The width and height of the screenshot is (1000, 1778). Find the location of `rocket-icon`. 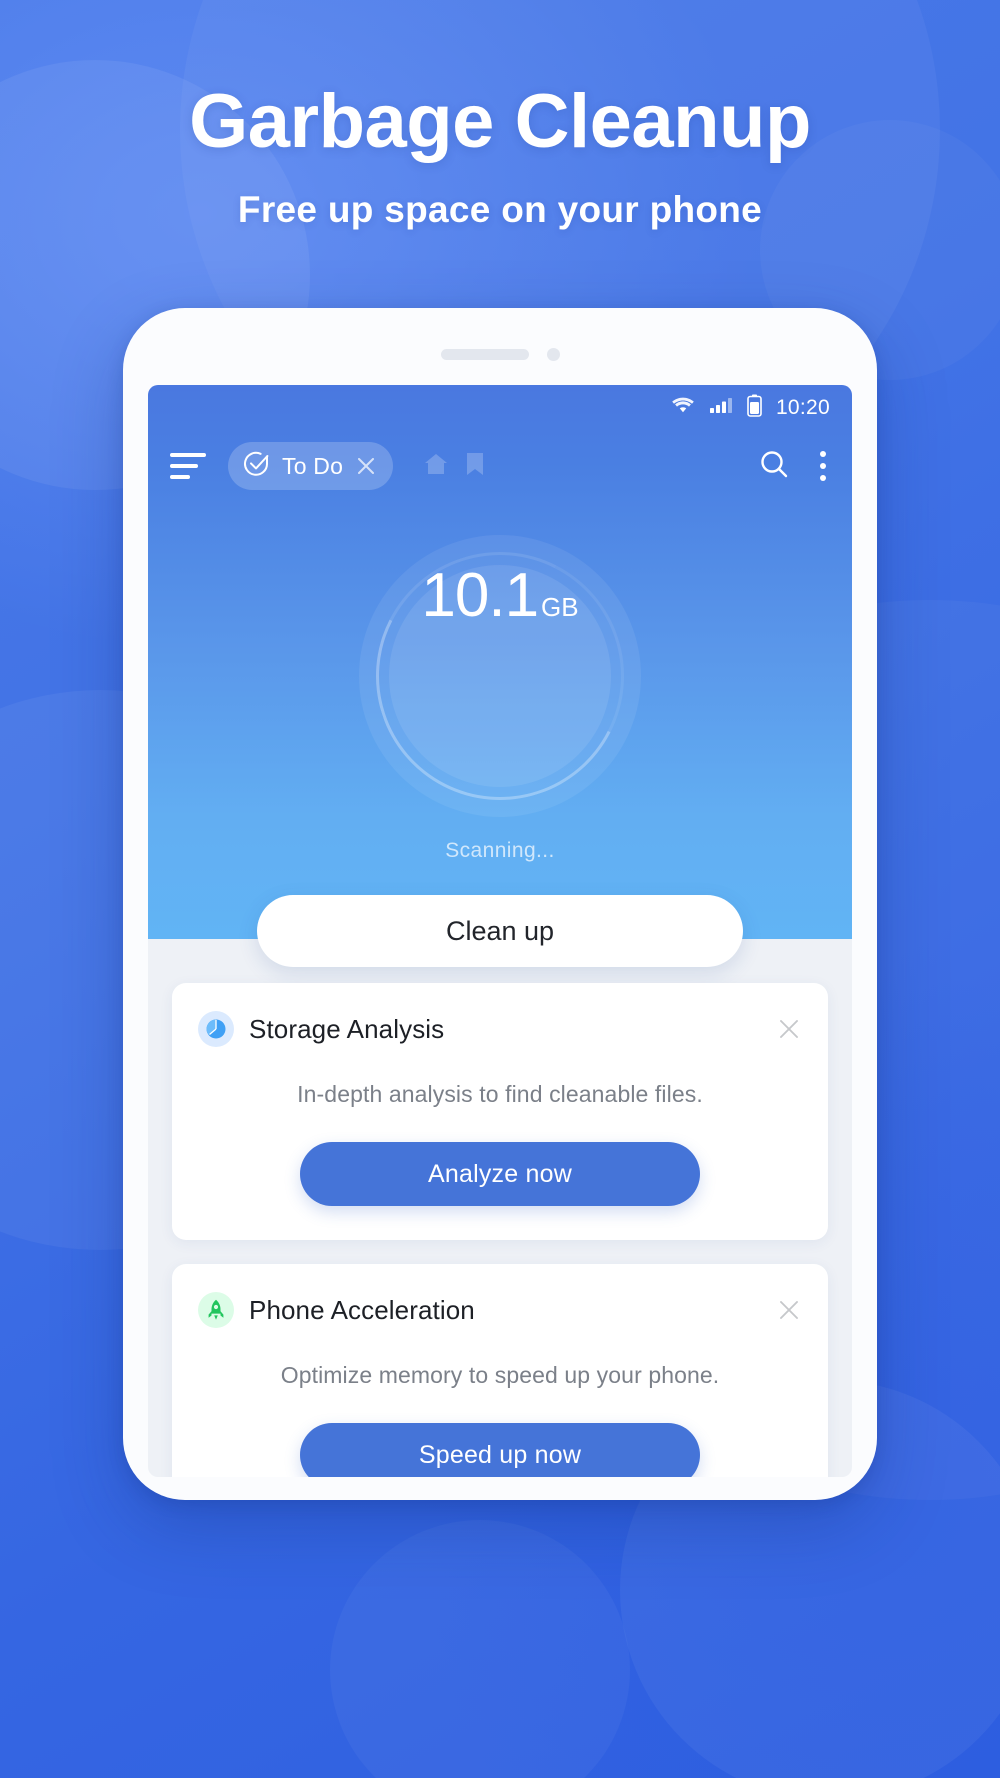

rocket-icon is located at coordinates (216, 1310).